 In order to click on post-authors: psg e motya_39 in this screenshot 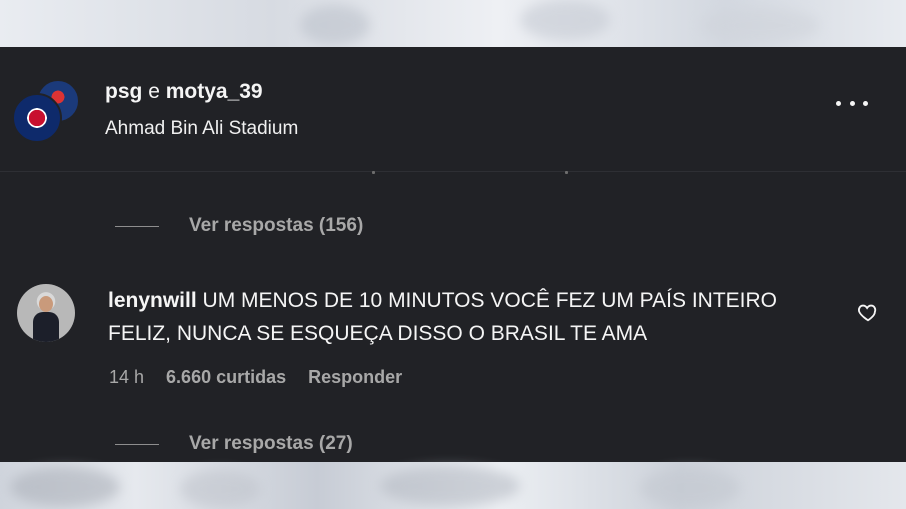, I will do `click(184, 92)`.